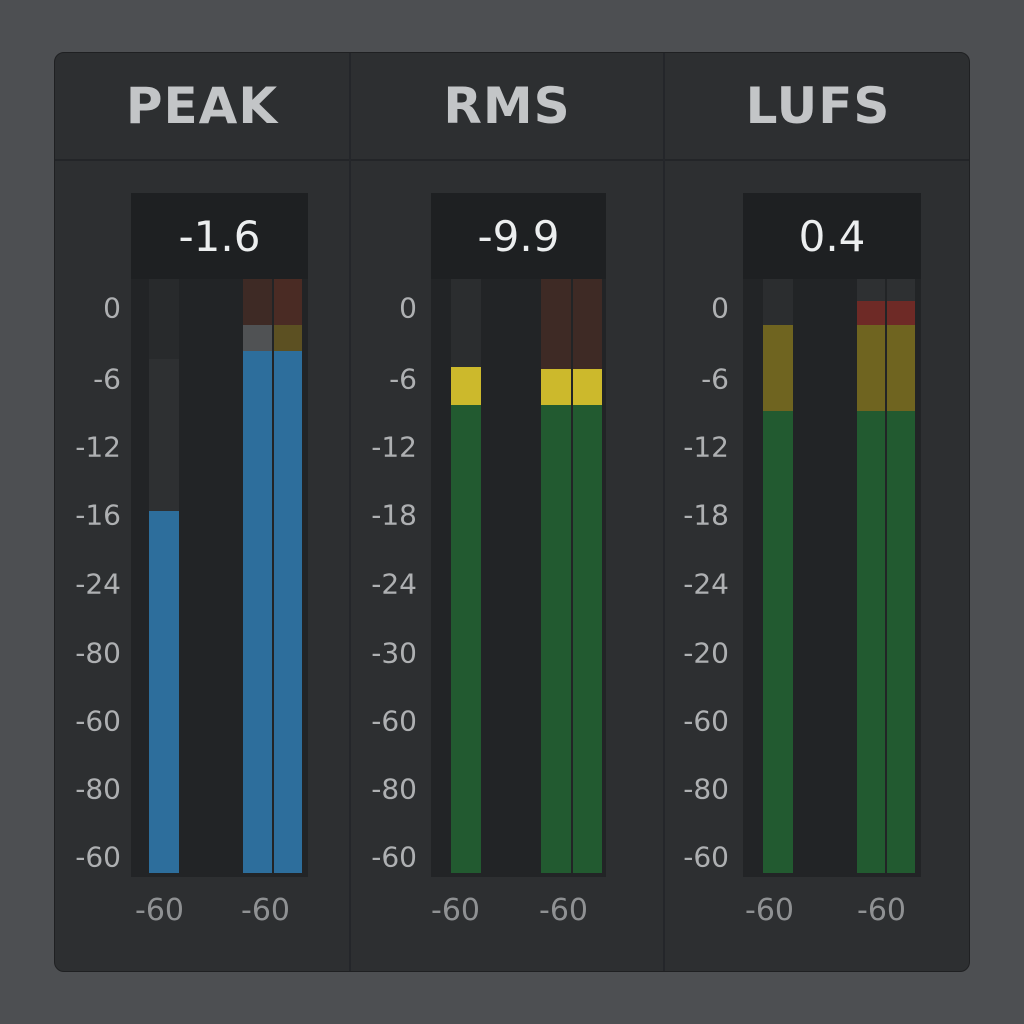 This screenshot has width=1024, height=1024. What do you see at coordinates (871, 313) in the screenshot?
I see `lufs-bar-mid-red` at bounding box center [871, 313].